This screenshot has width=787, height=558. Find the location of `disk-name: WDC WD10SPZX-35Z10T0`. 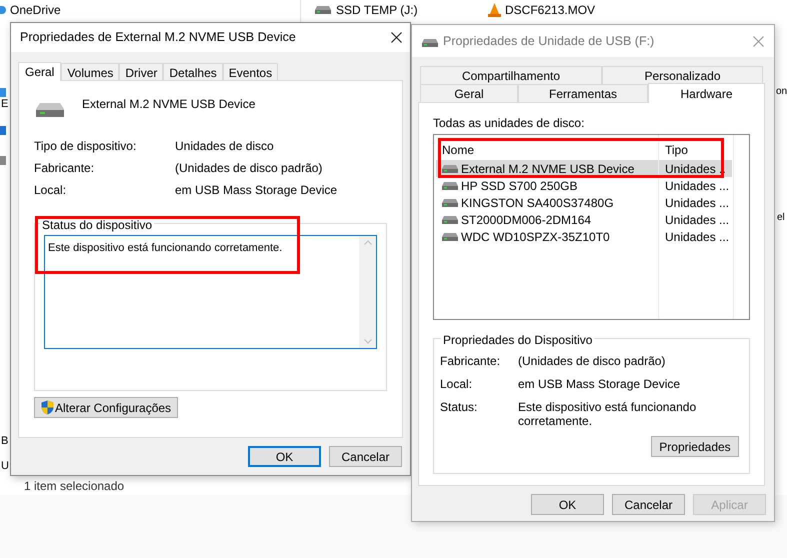

disk-name: WDC WD10SPZX-35Z10T0 is located at coordinates (535, 237).